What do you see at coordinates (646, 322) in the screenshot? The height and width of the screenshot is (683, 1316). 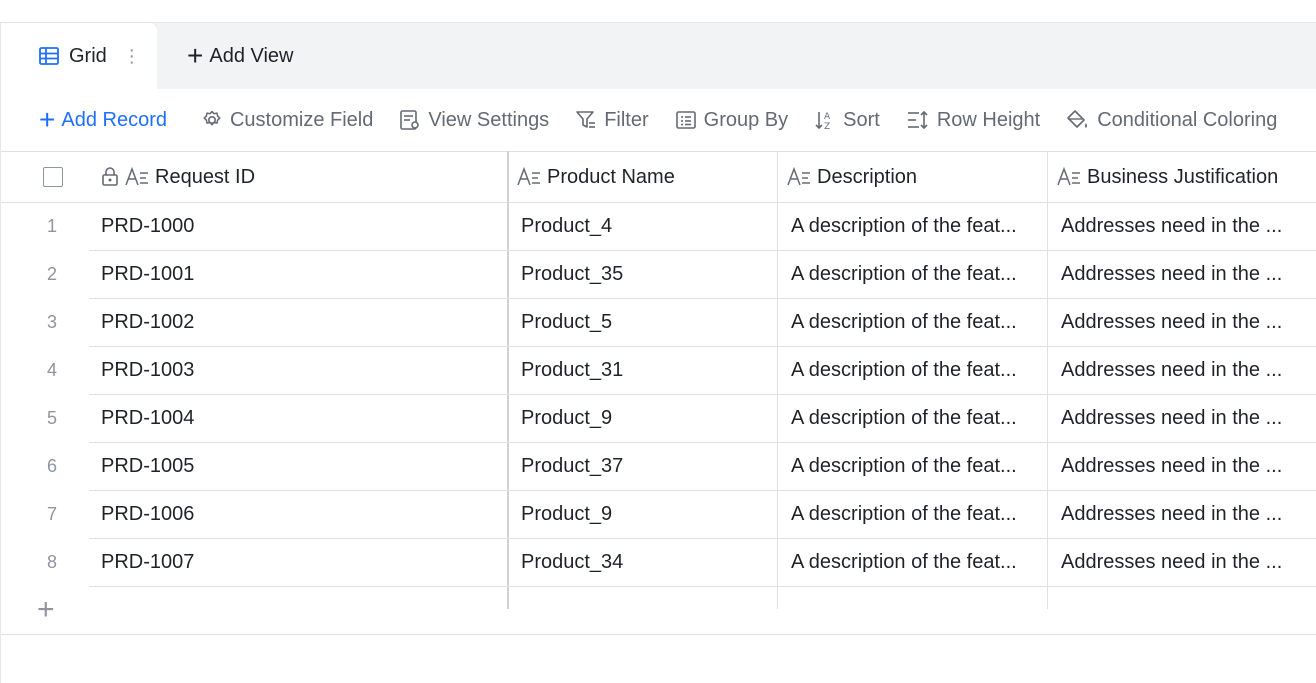 I see `cell-product-name: Product_5` at bounding box center [646, 322].